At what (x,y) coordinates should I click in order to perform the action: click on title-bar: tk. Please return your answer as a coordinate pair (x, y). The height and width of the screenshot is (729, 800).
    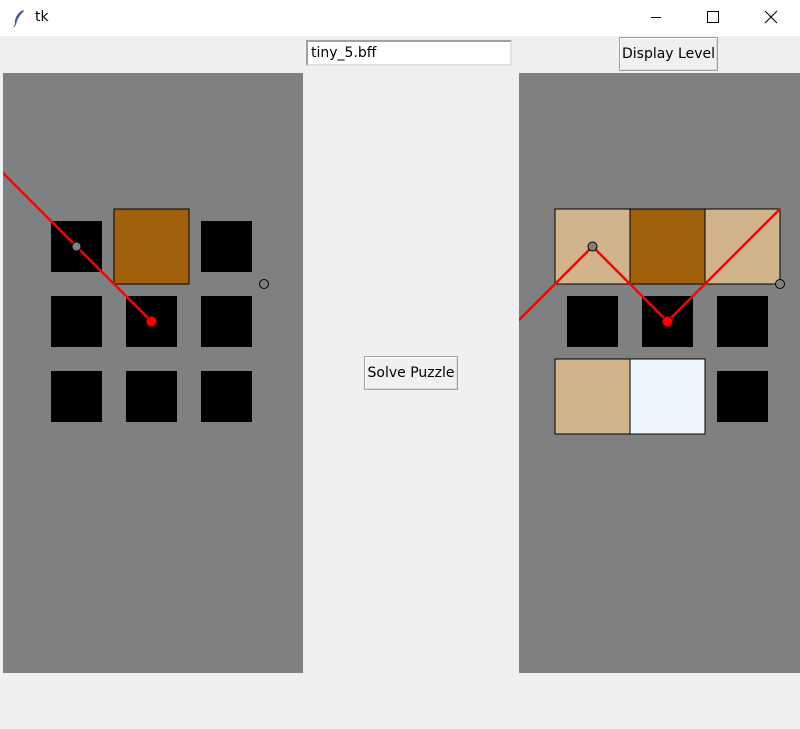
    Looking at the image, I should click on (400, 18).